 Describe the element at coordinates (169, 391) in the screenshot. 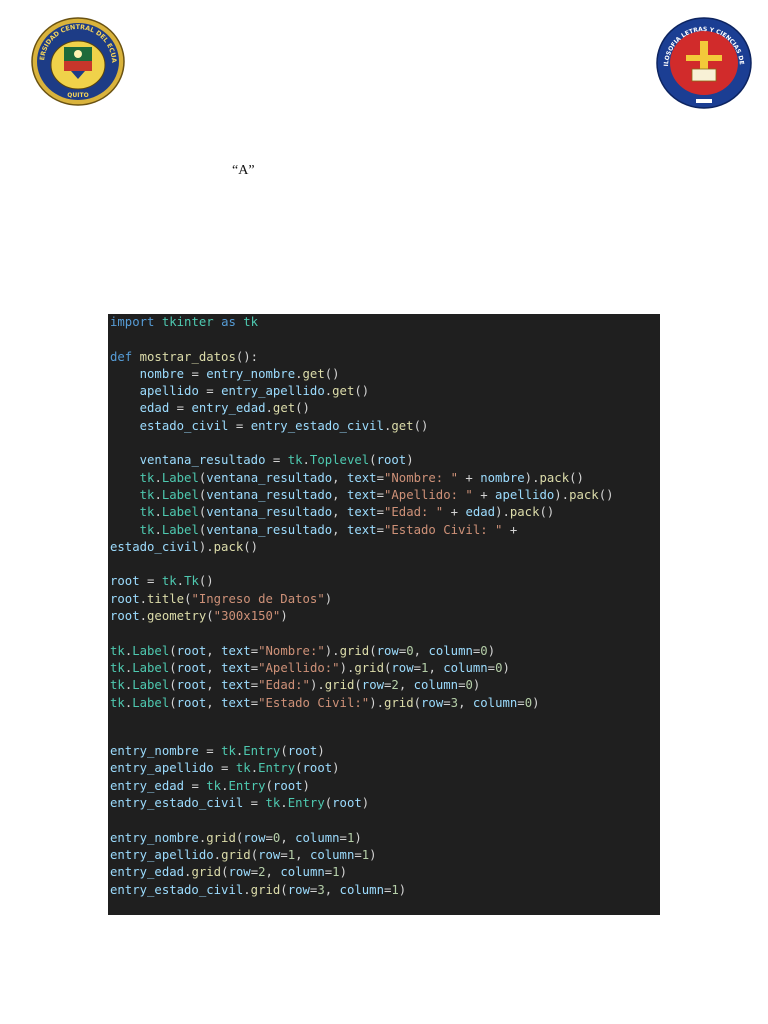

I see `code-token-var: apellido` at that location.